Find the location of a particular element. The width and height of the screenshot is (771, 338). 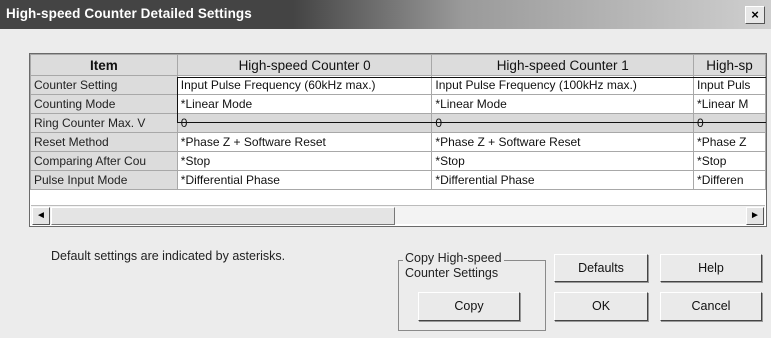

table-cell: Input Puls is located at coordinates (729, 85).